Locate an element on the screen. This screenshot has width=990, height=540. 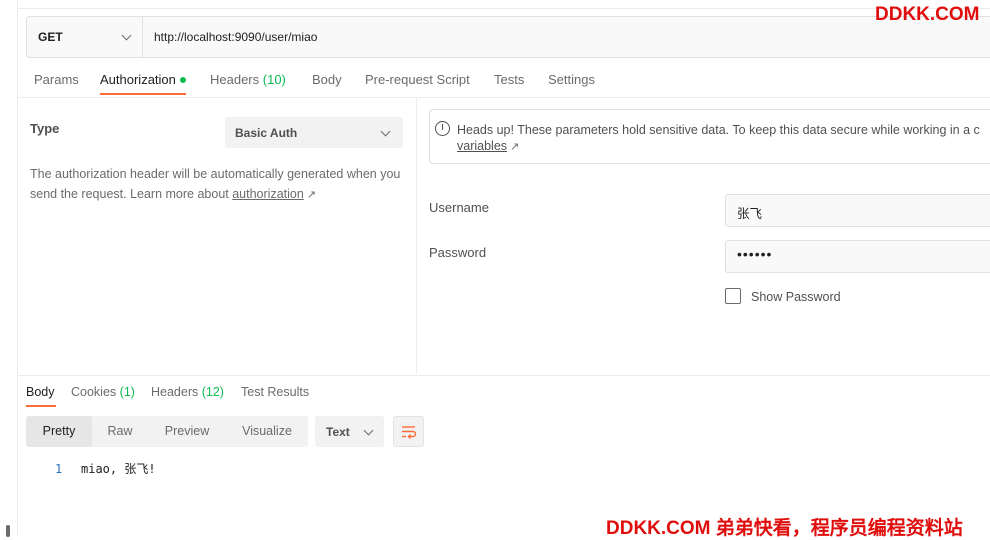
sidebar-resize-handle is located at coordinates (8, 531).